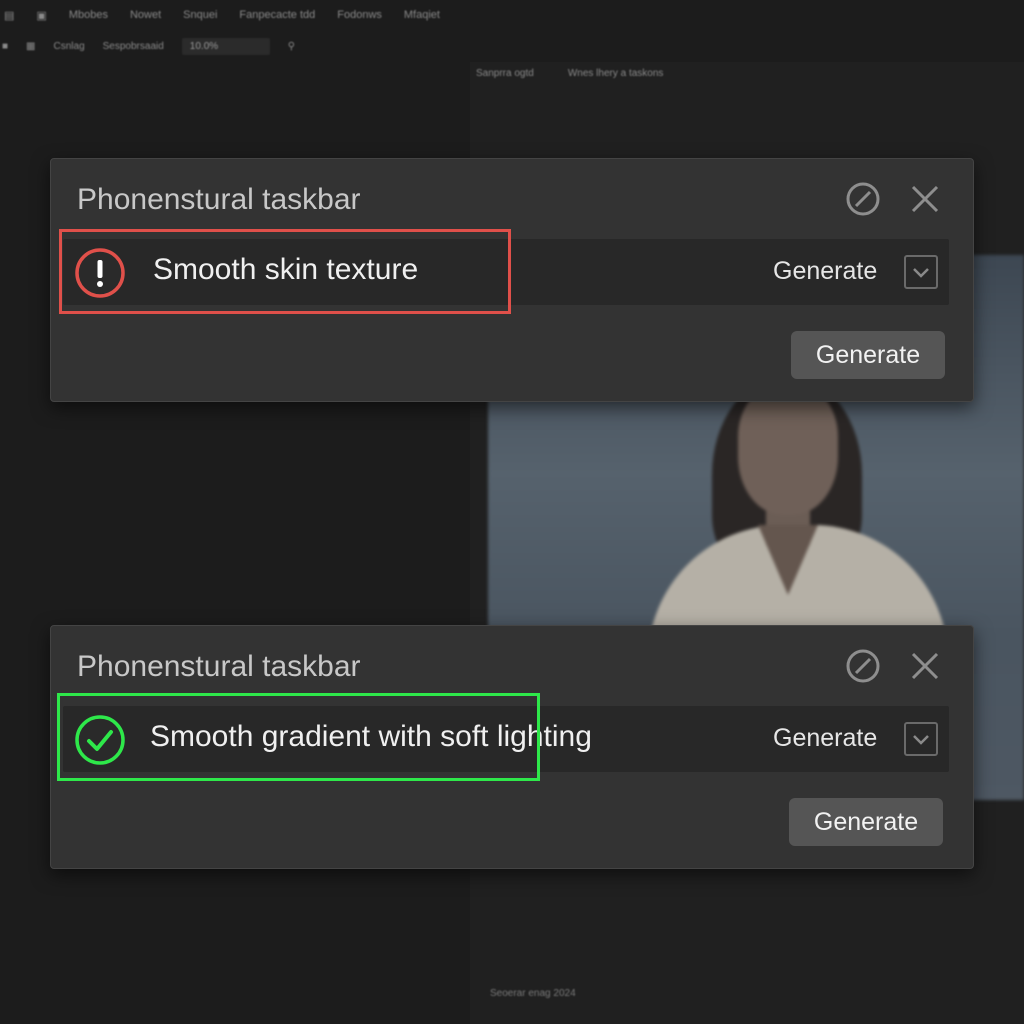 The width and height of the screenshot is (1024, 1024). What do you see at coordinates (422, 15) in the screenshot?
I see `menu-item: Mfaqiet` at bounding box center [422, 15].